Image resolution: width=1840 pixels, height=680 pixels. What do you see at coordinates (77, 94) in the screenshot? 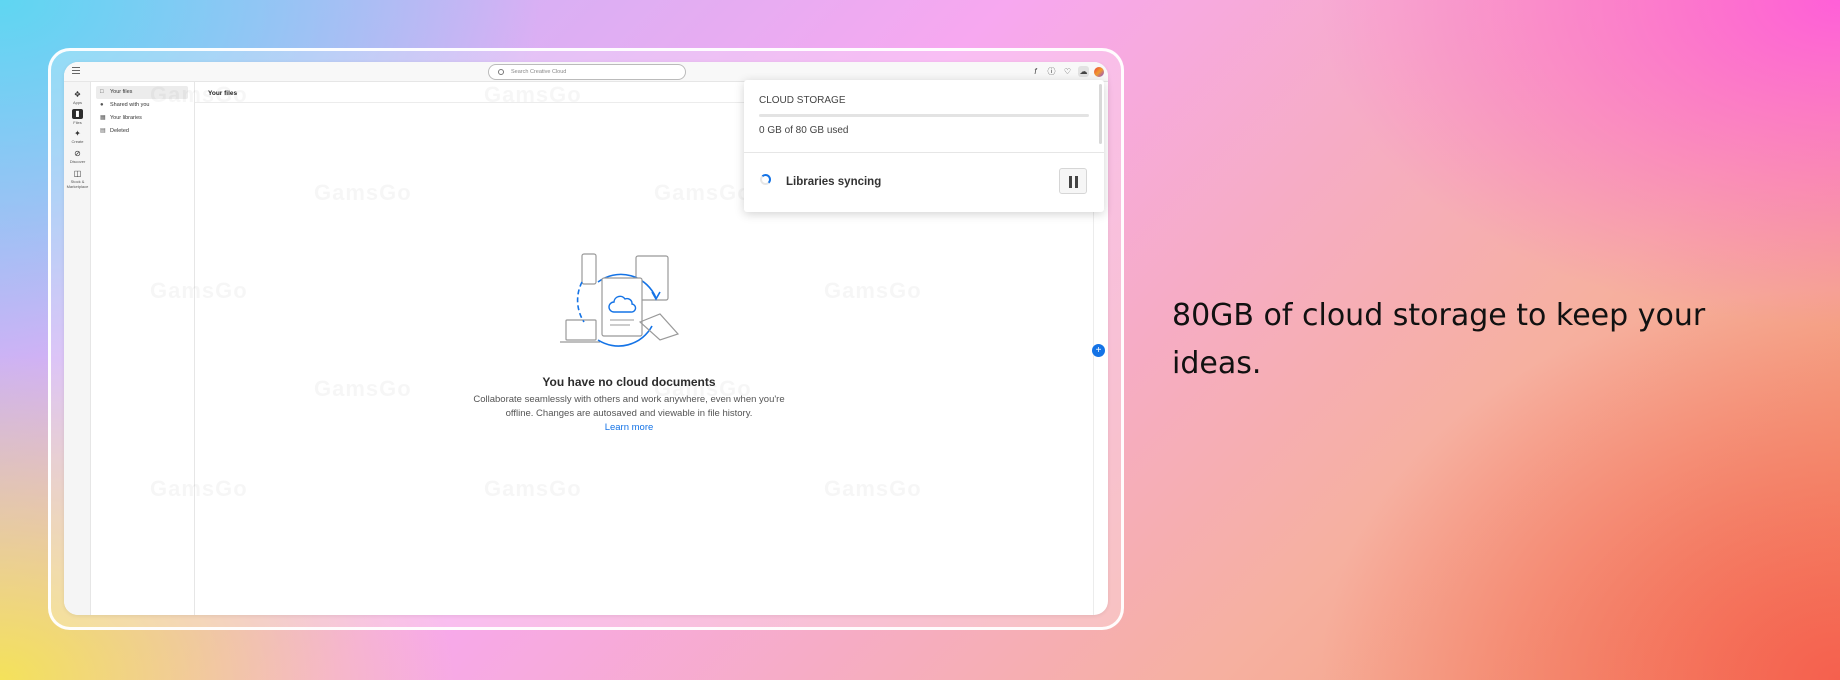
I see `apps-icon: ❖` at bounding box center [77, 94].